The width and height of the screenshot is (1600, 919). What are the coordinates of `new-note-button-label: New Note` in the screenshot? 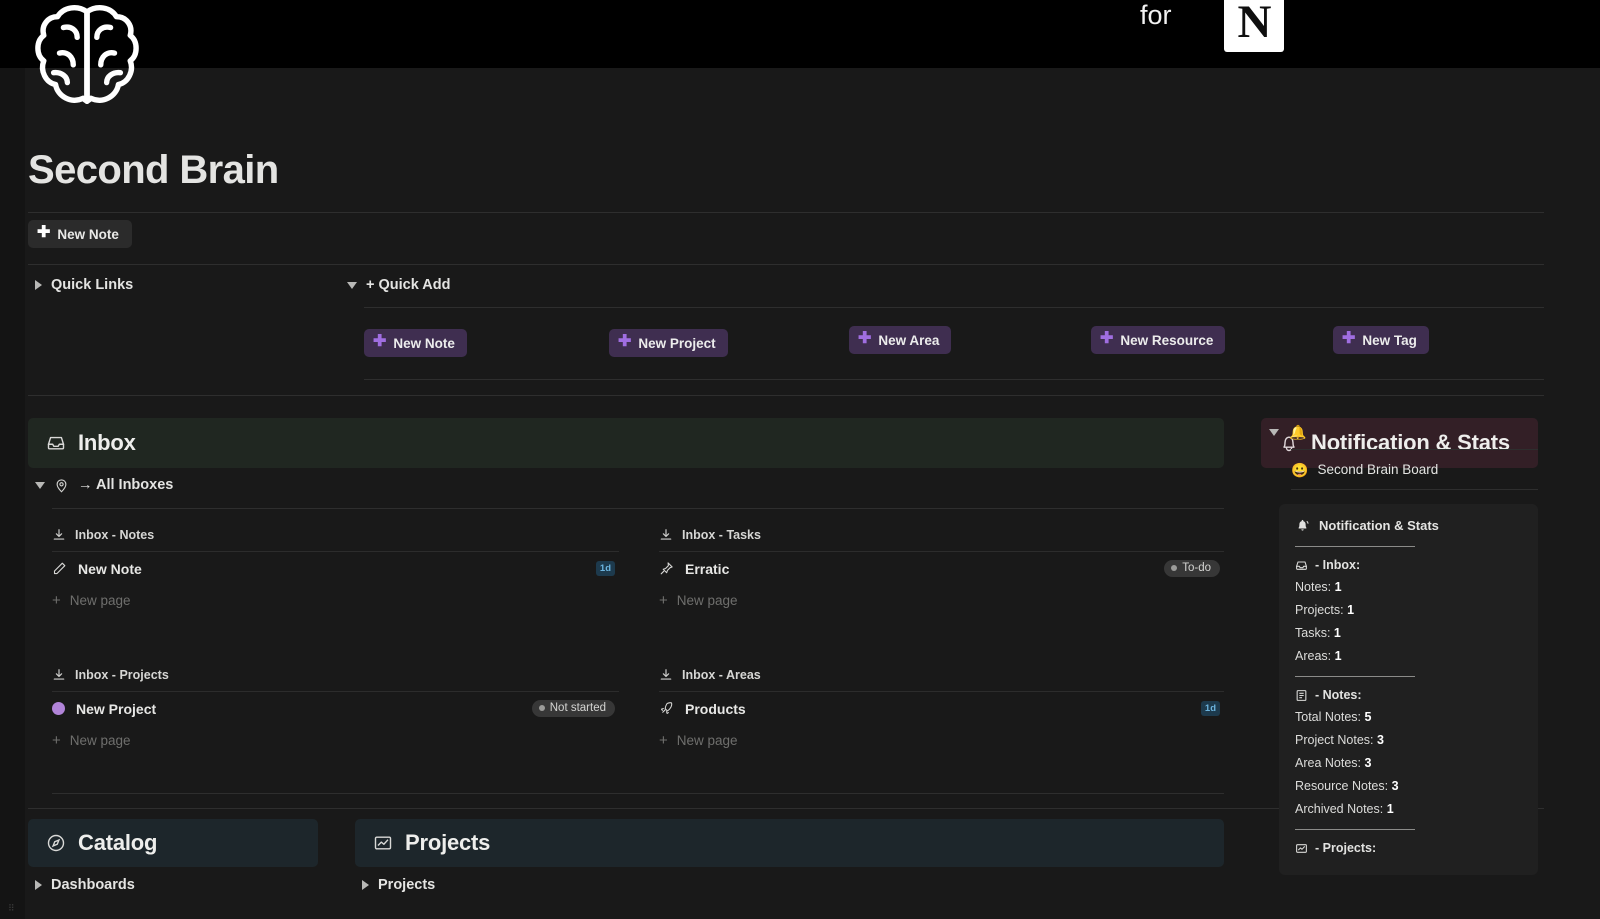 It's located at (88, 234).